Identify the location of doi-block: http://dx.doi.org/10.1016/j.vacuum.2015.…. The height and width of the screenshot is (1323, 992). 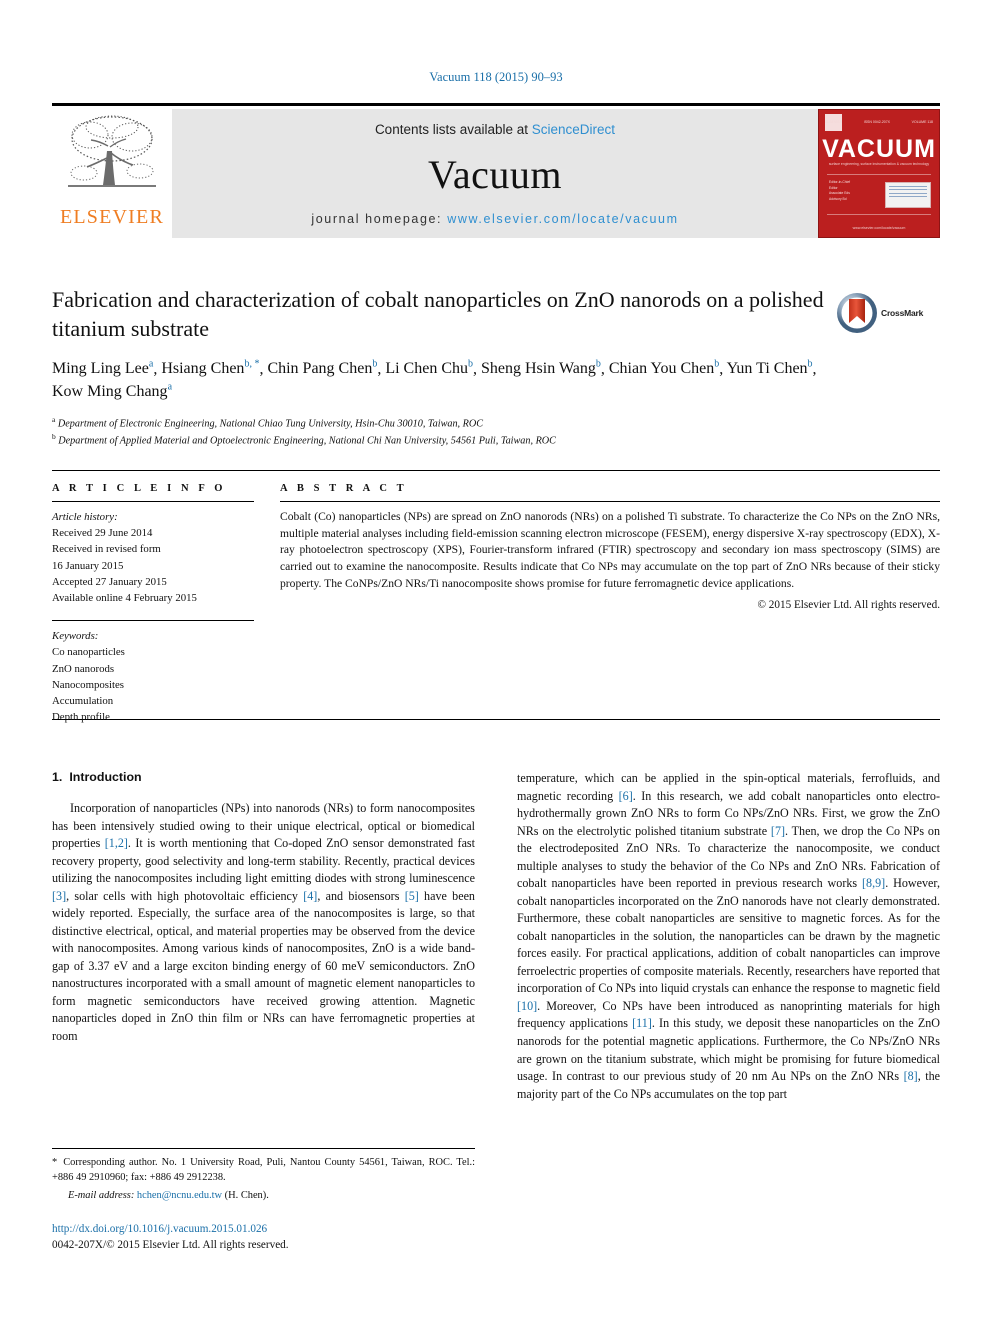
(272, 1238).